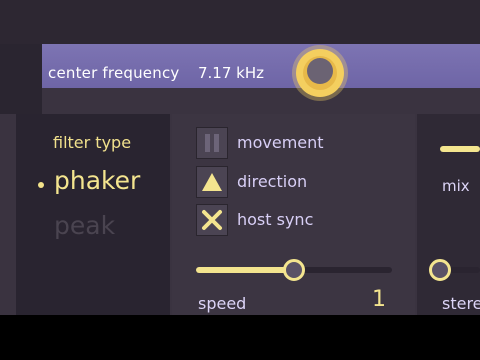 Image resolution: width=480 pixels, height=360 pixels. I want to click on movement-label: movement, so click(280, 142).